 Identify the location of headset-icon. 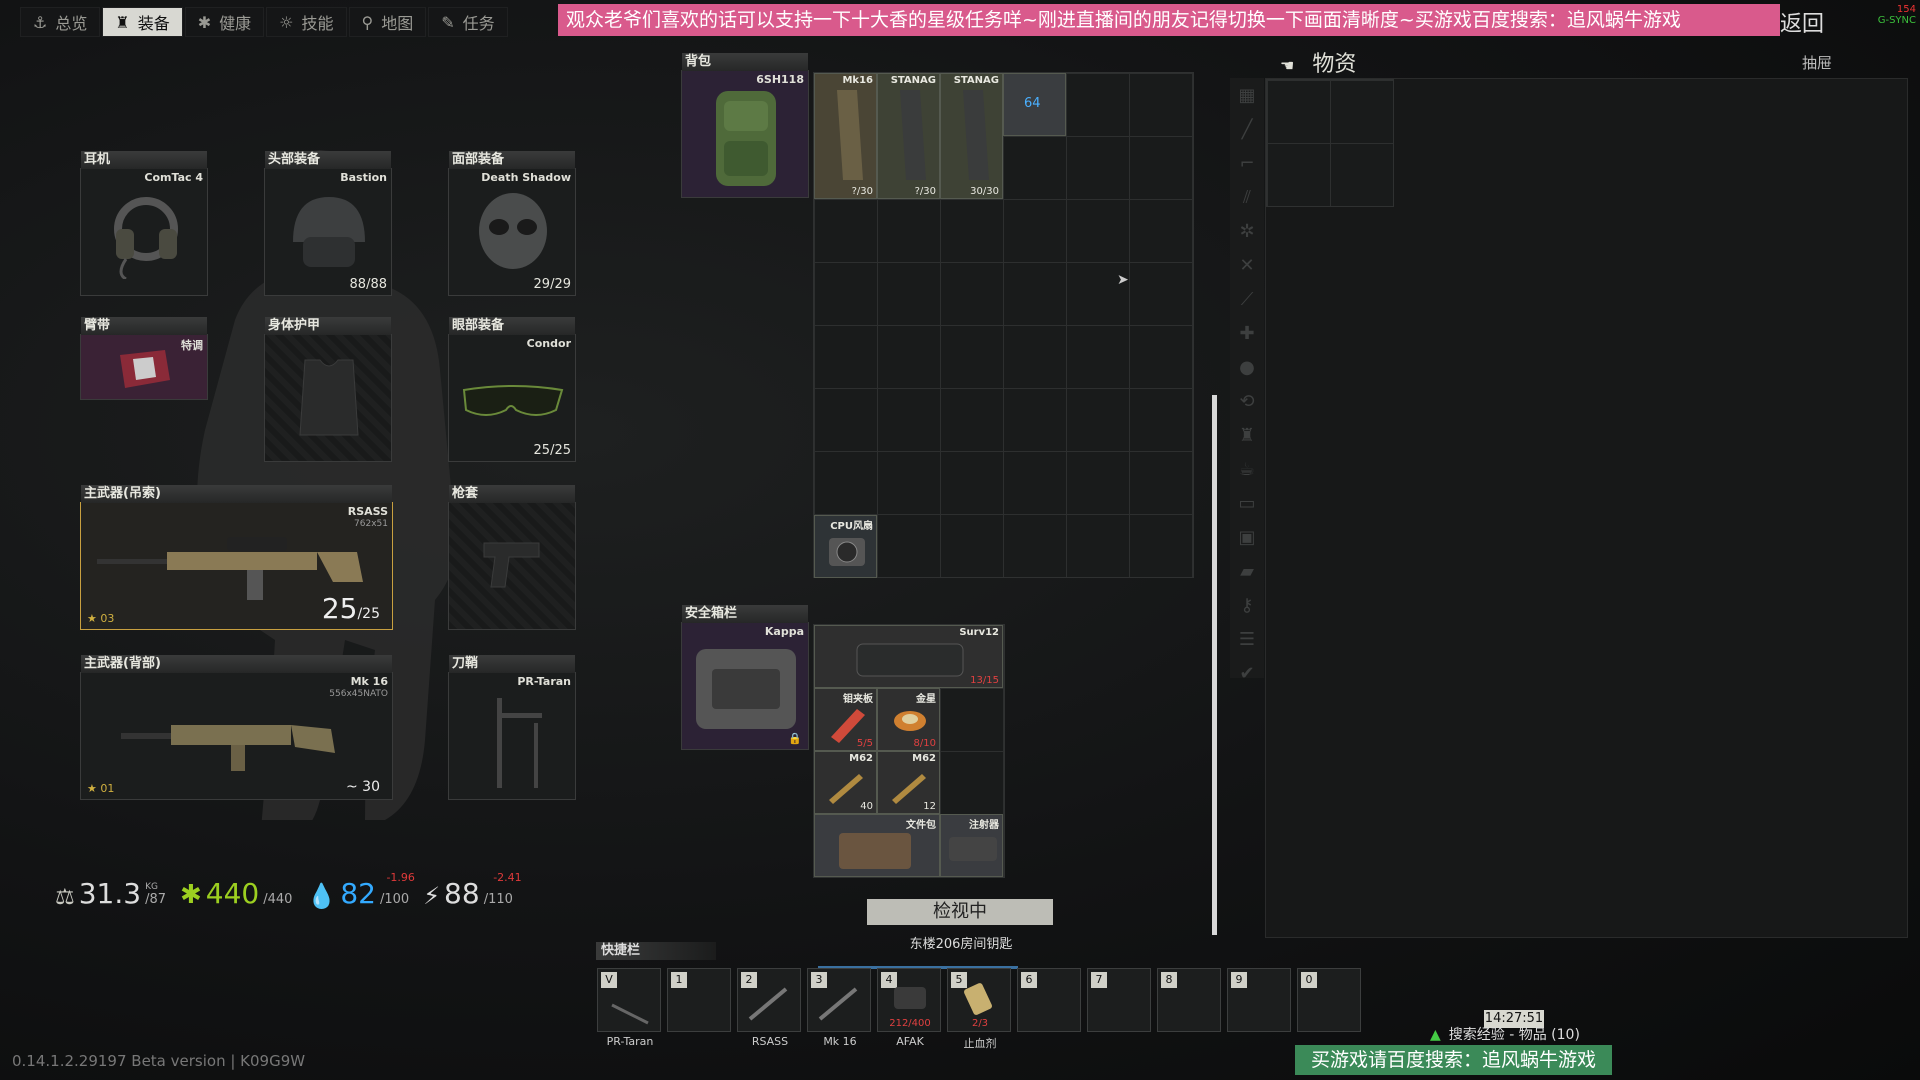
(146, 238).